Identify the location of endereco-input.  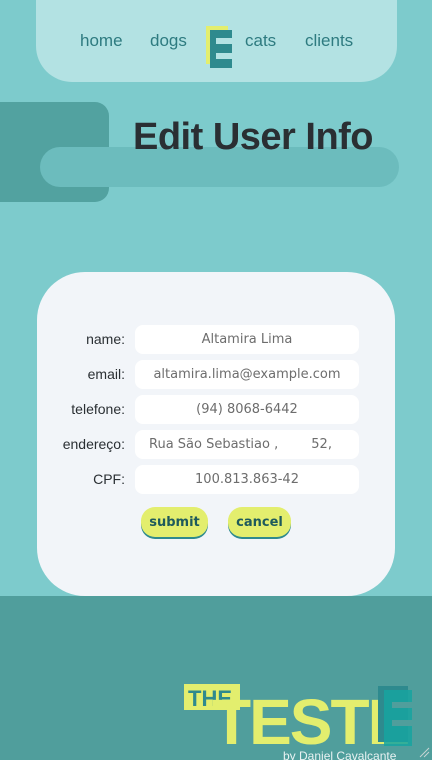
(247, 444).